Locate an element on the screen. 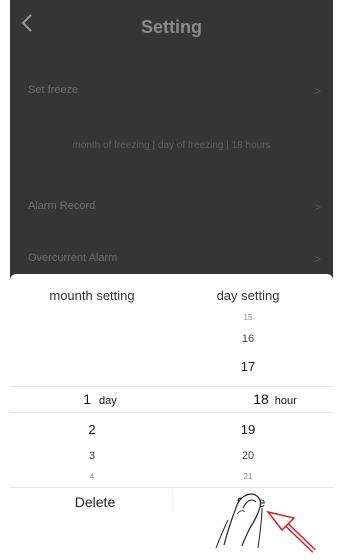 Image resolution: width=338 pixels, height=560 pixels. left-picker-item: 2 is located at coordinates (92, 429).